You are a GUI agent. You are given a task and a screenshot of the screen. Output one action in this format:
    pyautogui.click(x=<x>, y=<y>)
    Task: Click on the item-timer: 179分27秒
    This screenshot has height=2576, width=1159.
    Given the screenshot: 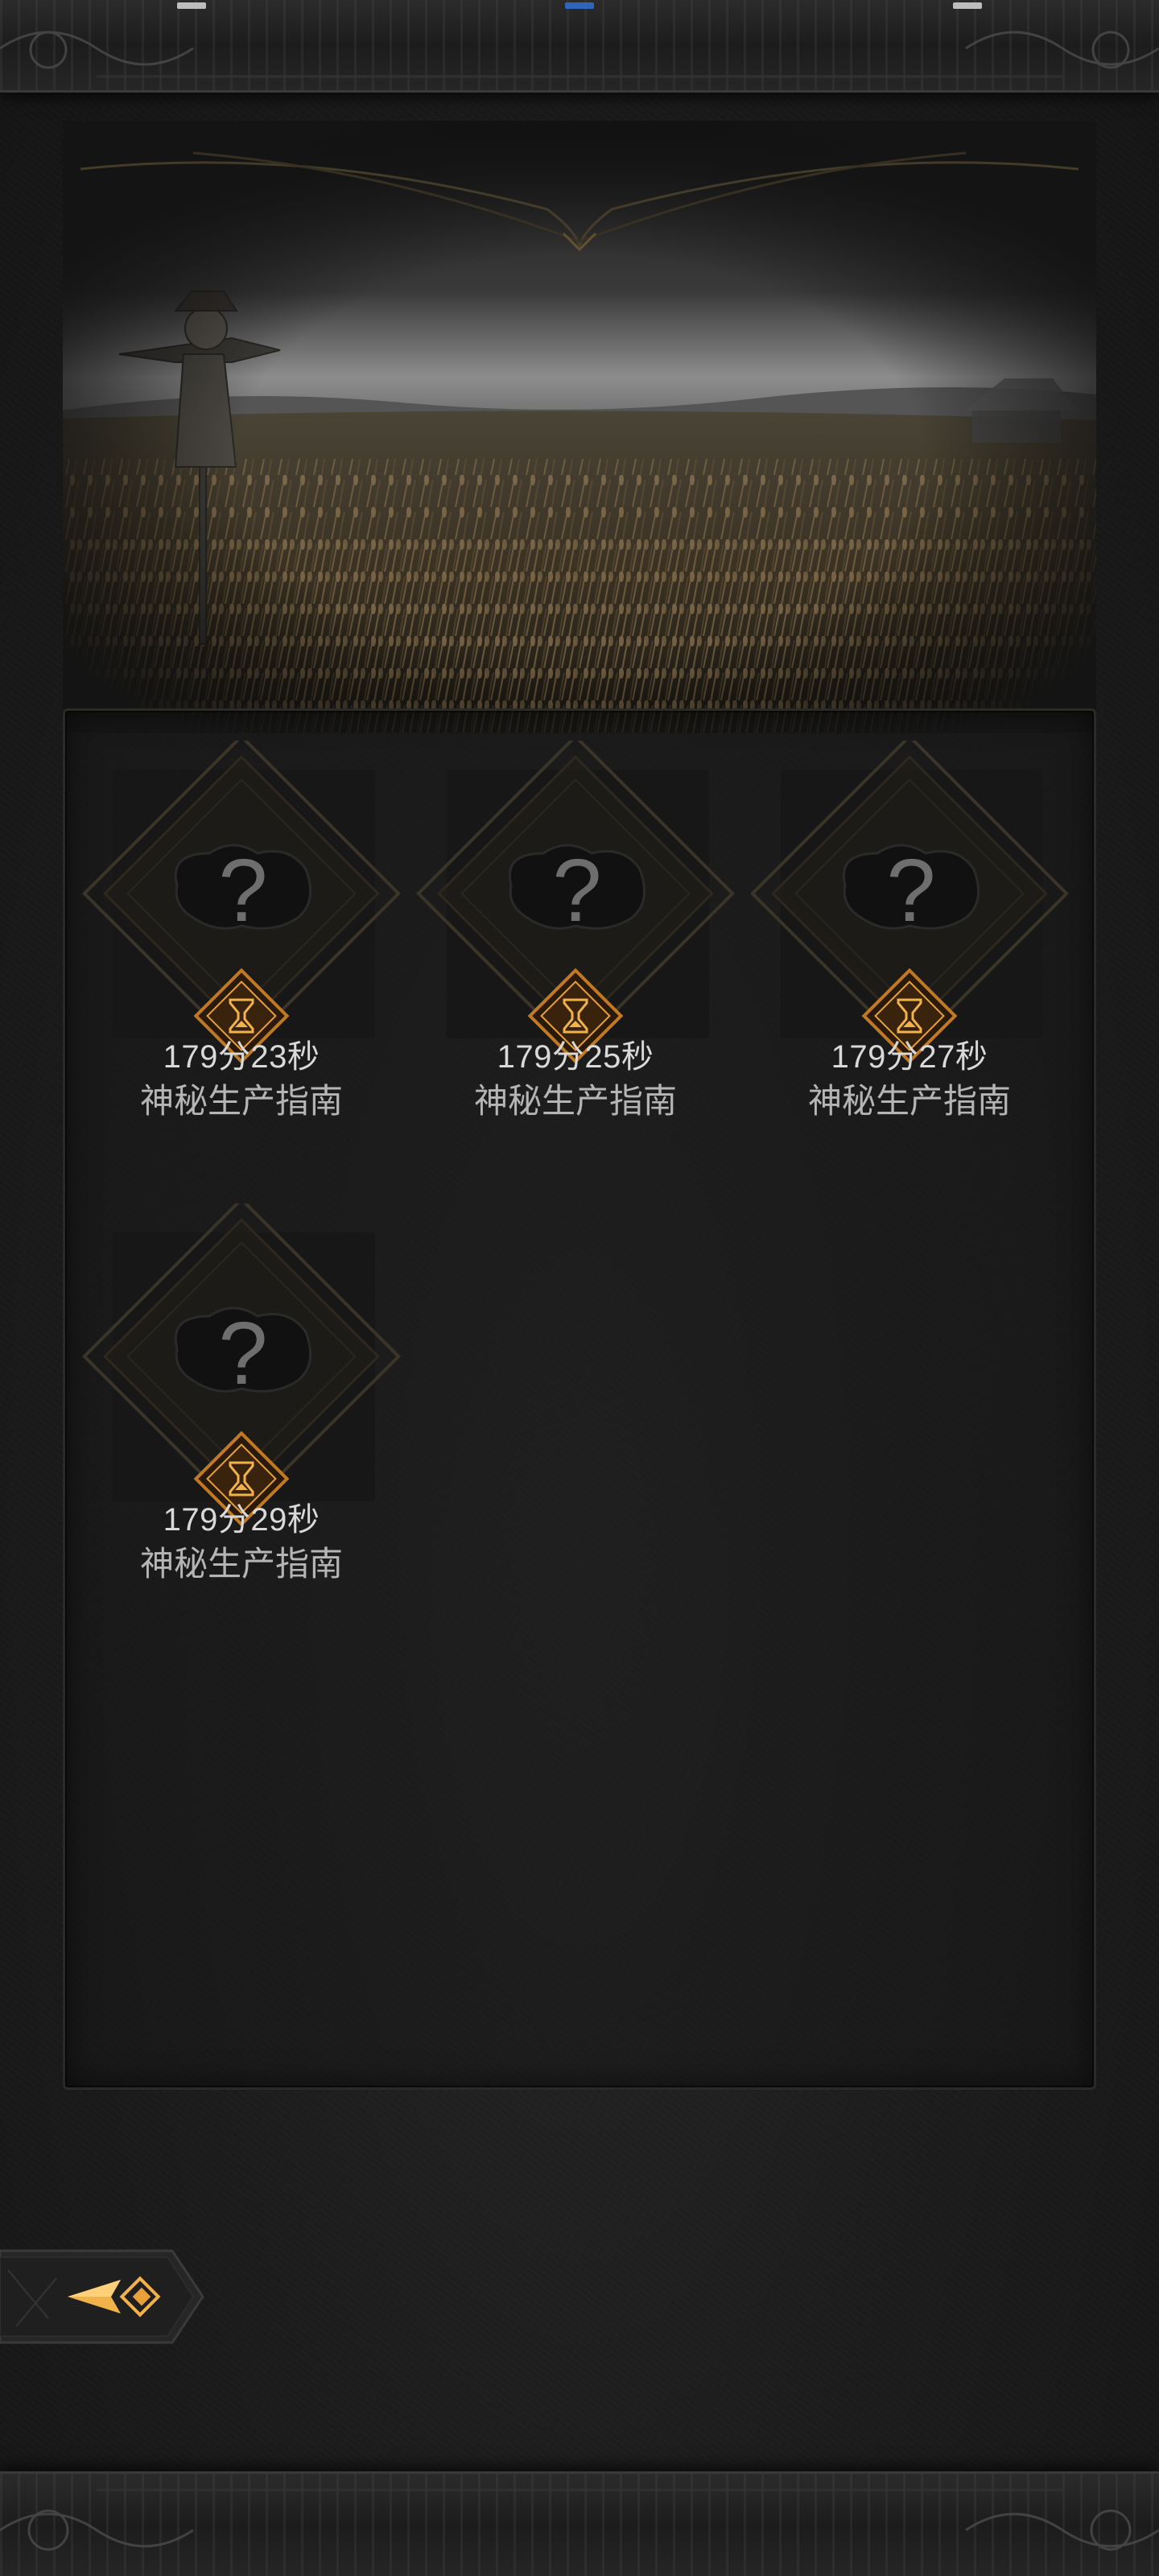 What is the action you would take?
    pyautogui.click(x=909, y=1057)
    